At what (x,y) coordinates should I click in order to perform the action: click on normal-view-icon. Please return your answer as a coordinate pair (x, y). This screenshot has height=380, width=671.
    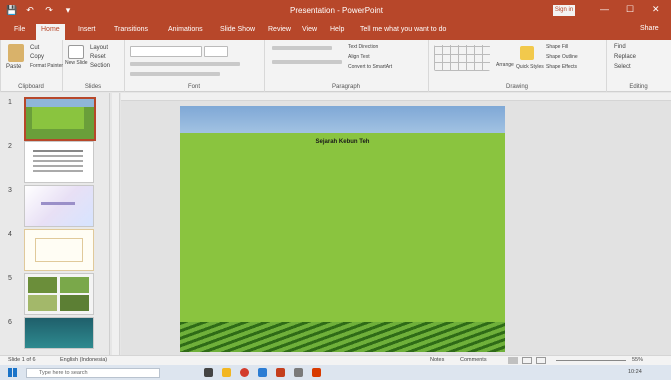
    Looking at the image, I should click on (513, 360).